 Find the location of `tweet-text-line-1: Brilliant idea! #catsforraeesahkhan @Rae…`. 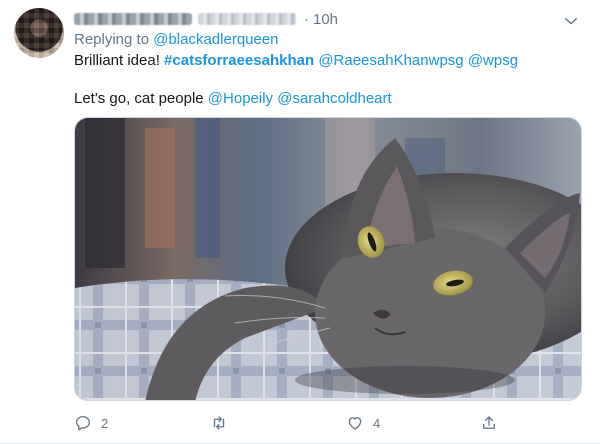

tweet-text-line-1: Brilliant idea! #catsforraeesahkhan @Rae… is located at coordinates (296, 61).